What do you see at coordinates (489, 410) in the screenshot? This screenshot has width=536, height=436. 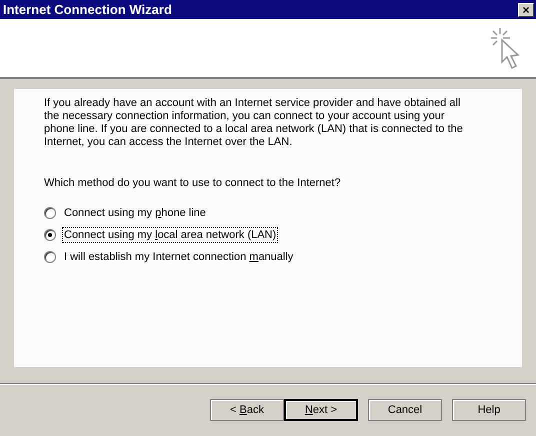 I see `wizard-button: Help` at bounding box center [489, 410].